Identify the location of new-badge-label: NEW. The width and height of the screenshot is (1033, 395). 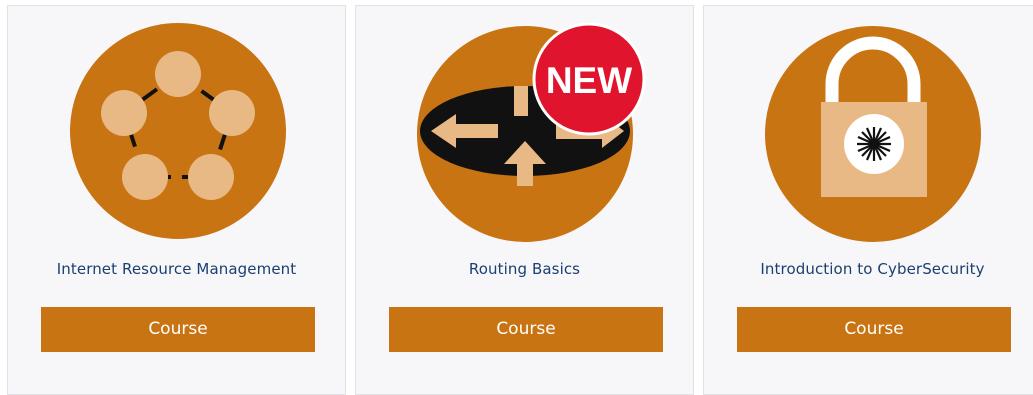
(589, 80).